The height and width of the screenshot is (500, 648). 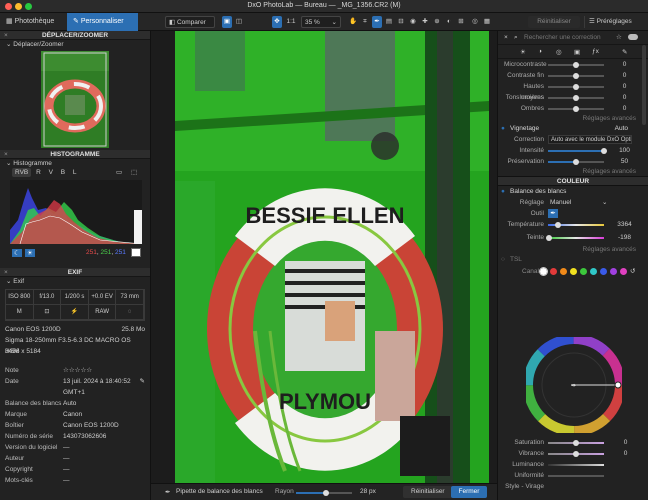 What do you see at coordinates (493, 257) in the screenshot?
I see `viewer-scrollbar` at bounding box center [493, 257].